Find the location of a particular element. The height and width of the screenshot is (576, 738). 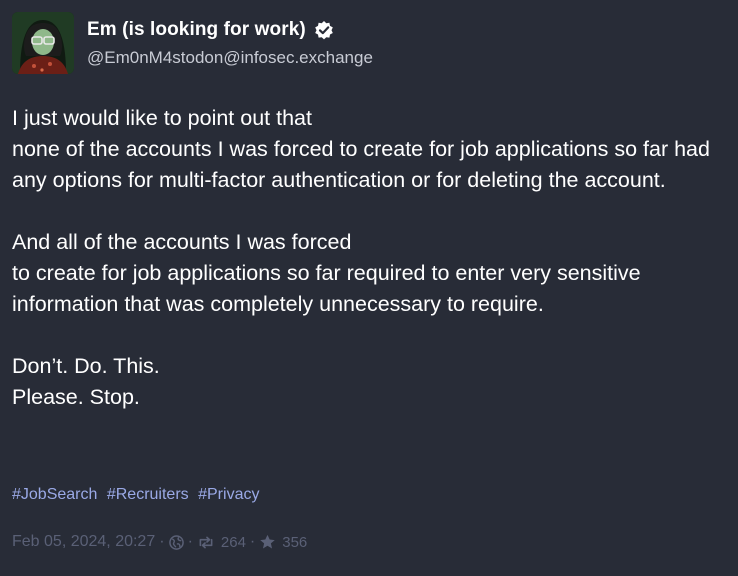

boost-count: 264 is located at coordinates (233, 542).